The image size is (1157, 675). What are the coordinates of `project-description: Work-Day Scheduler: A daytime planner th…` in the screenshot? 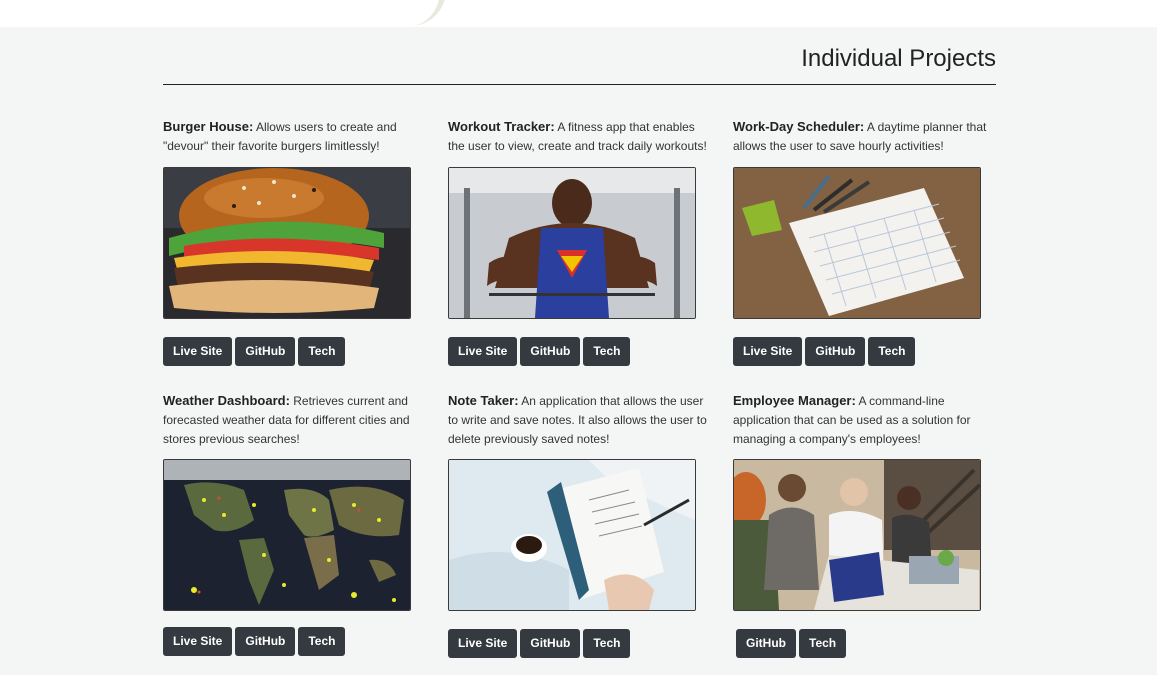 It's located at (863, 136).